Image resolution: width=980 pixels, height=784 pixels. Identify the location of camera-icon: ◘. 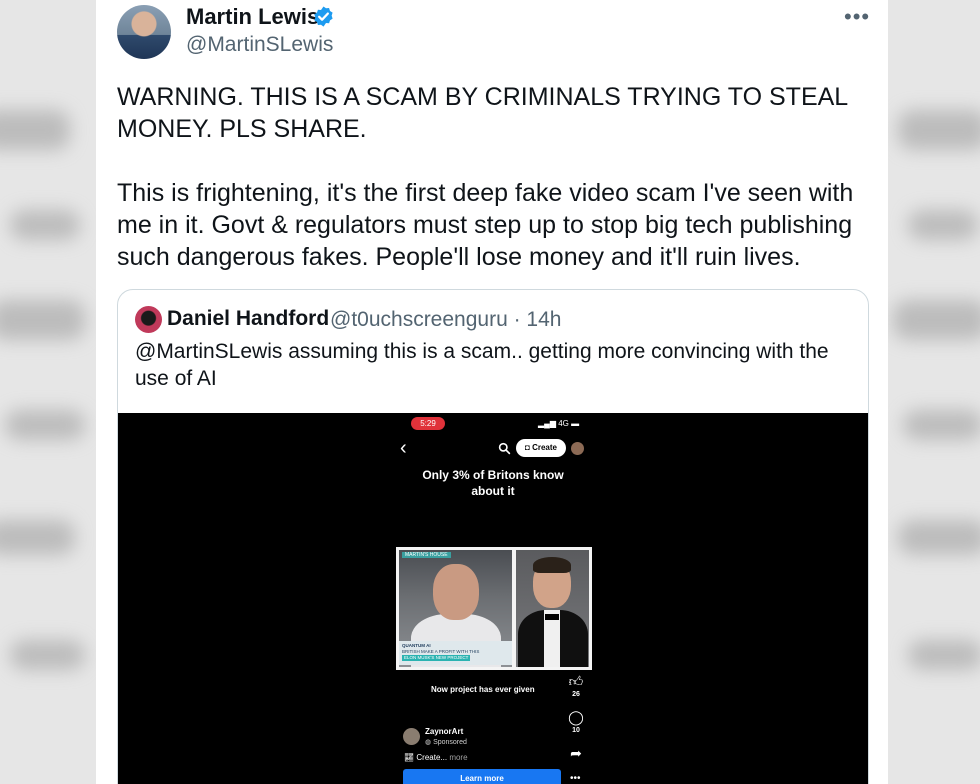
(527, 447).